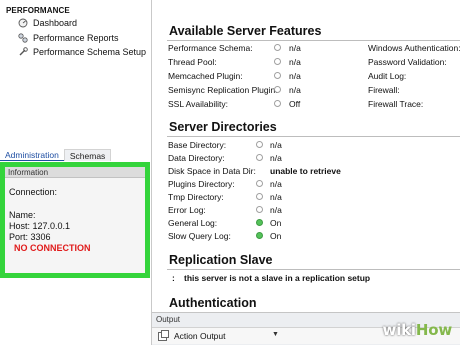 This screenshot has width=460, height=345. What do you see at coordinates (414, 48) in the screenshot?
I see `feature-label: Windows Authentication:` at bounding box center [414, 48].